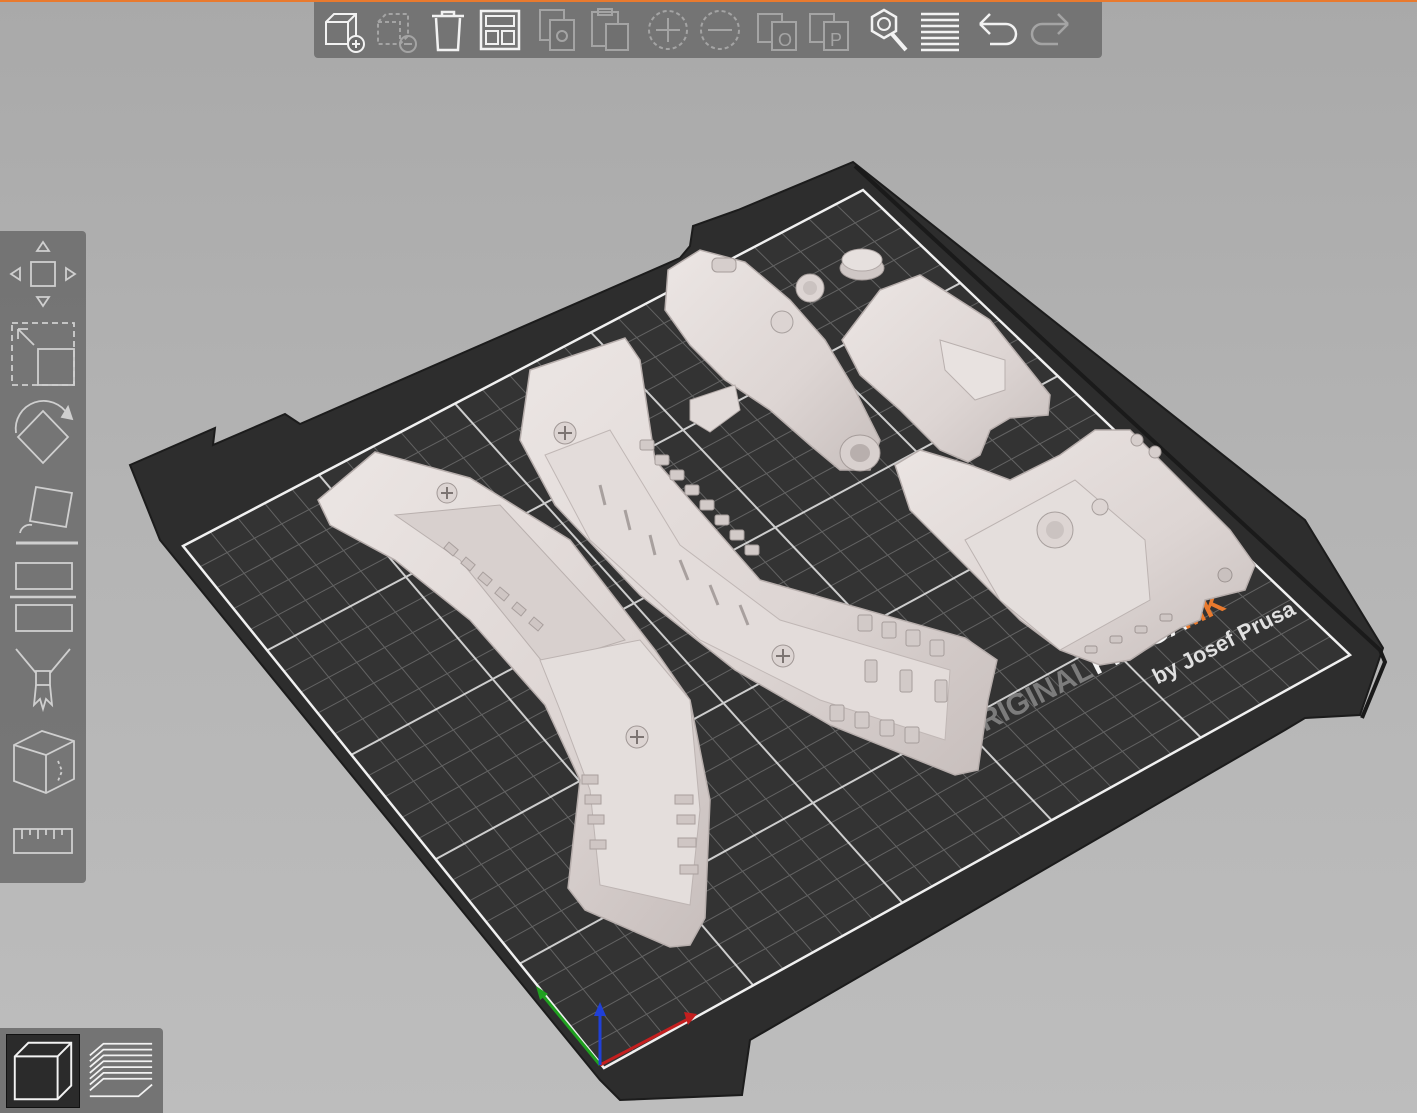  I want to click on paste-icon, so click(610, 29).